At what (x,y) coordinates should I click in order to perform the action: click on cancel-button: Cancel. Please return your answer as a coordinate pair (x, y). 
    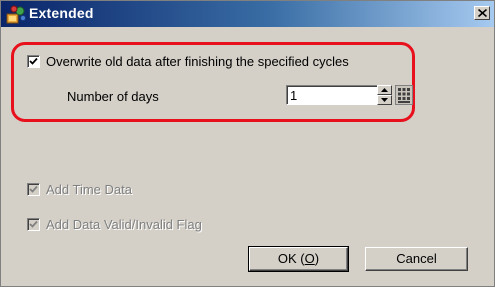
    Looking at the image, I should click on (416, 259).